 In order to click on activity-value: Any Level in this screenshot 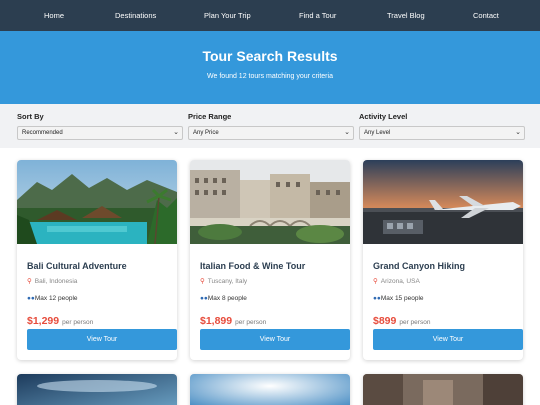, I will do `click(377, 133)`.